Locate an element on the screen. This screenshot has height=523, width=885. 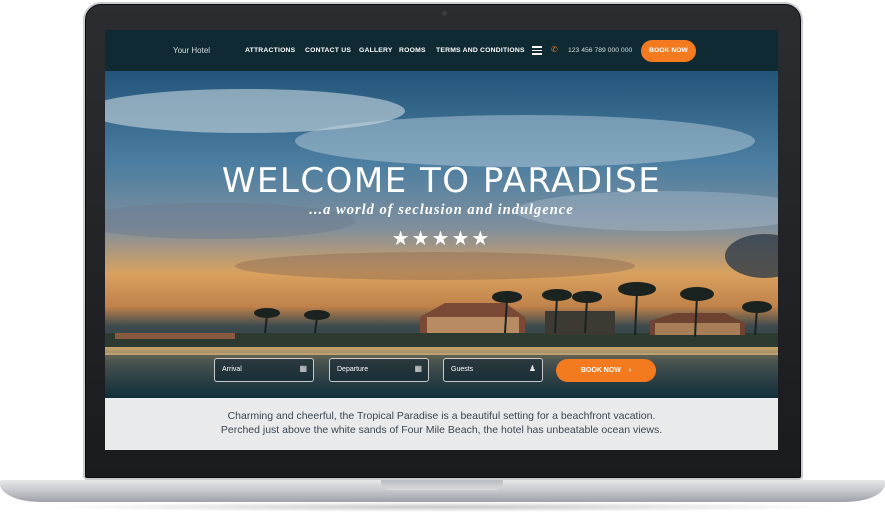
arrival-label: Arrival is located at coordinates (232, 369).